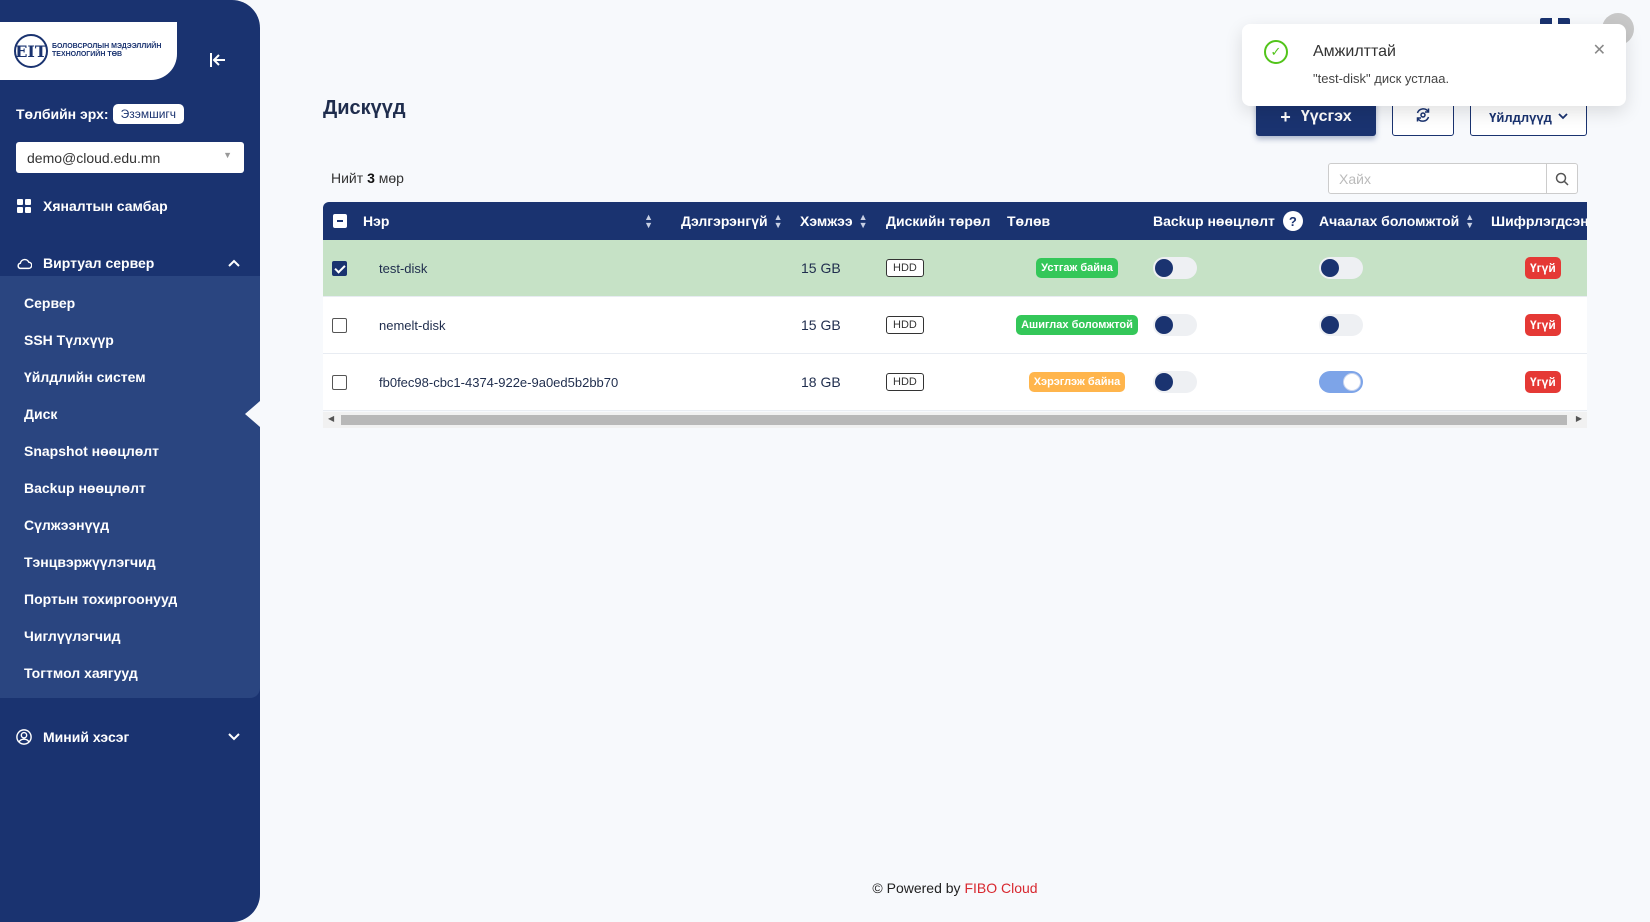  I want to click on disk-name-link: nemelt-disk, so click(412, 325).